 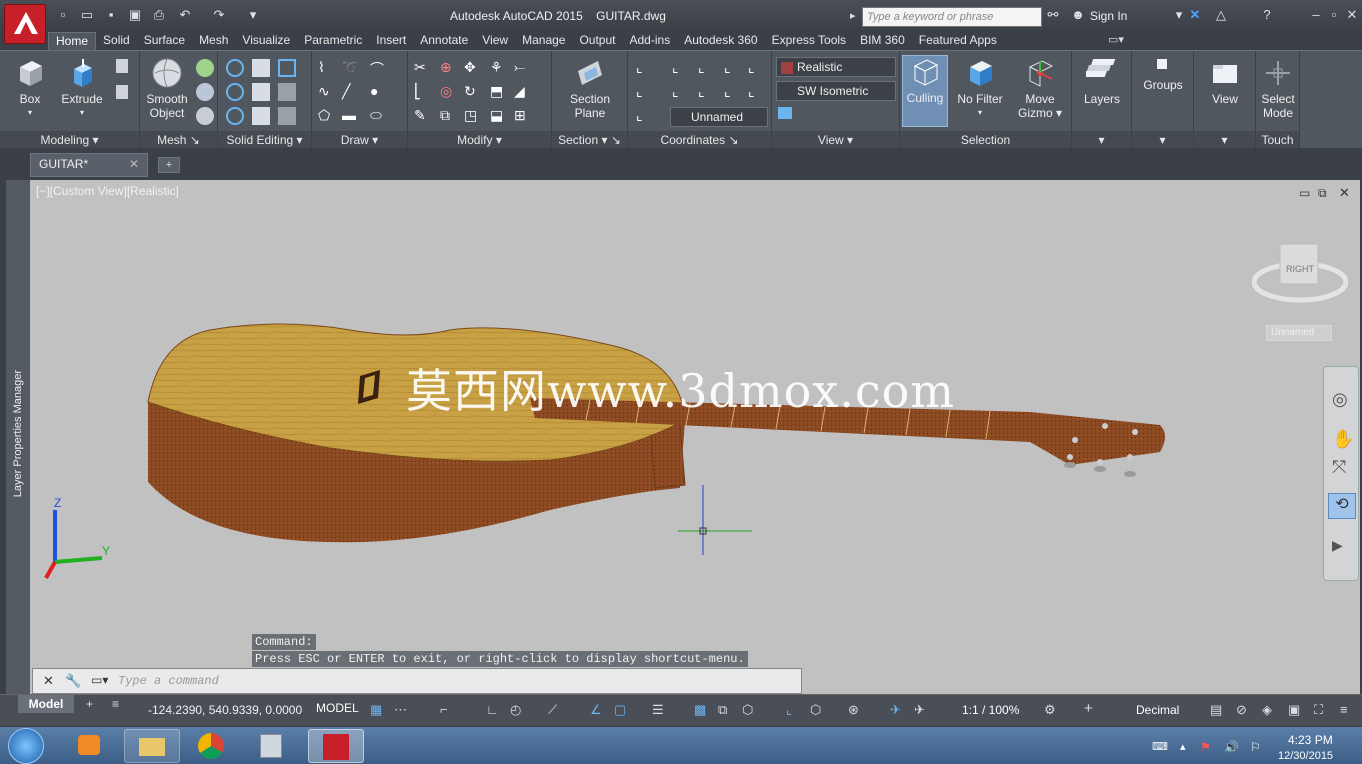 What do you see at coordinates (757, 92) in the screenshot?
I see `ucs-face-icon: ⌞` at bounding box center [757, 92].